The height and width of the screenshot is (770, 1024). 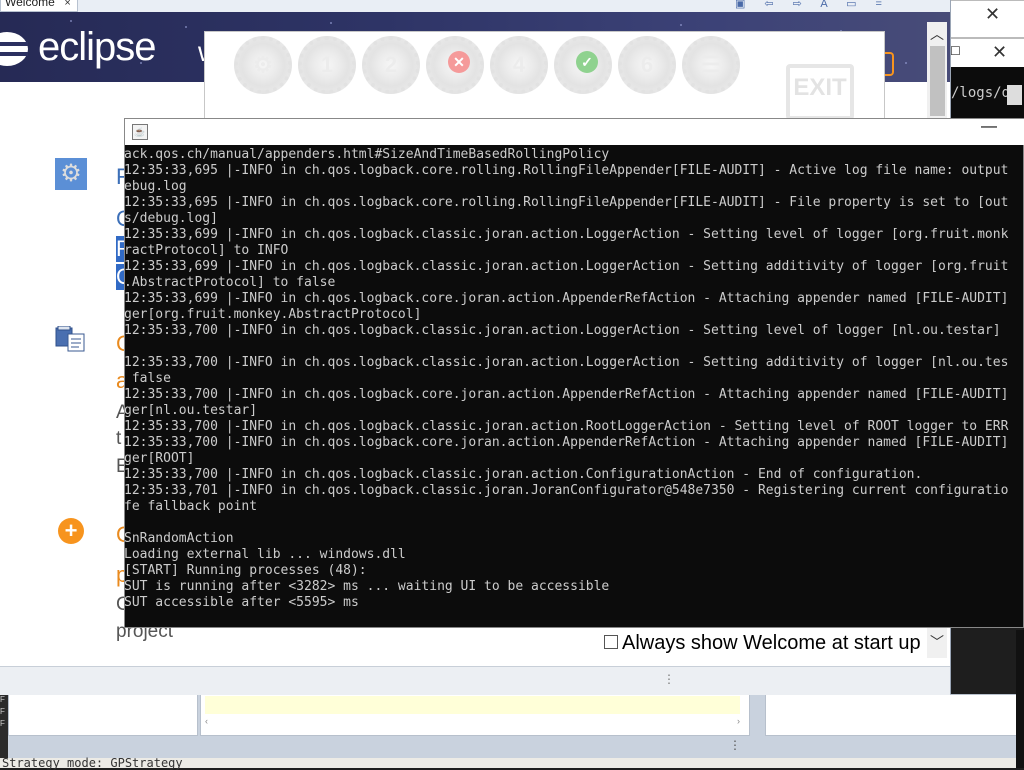 I want to click on console-line: Loading external lib ... windows.dll, so click(x=265, y=554).